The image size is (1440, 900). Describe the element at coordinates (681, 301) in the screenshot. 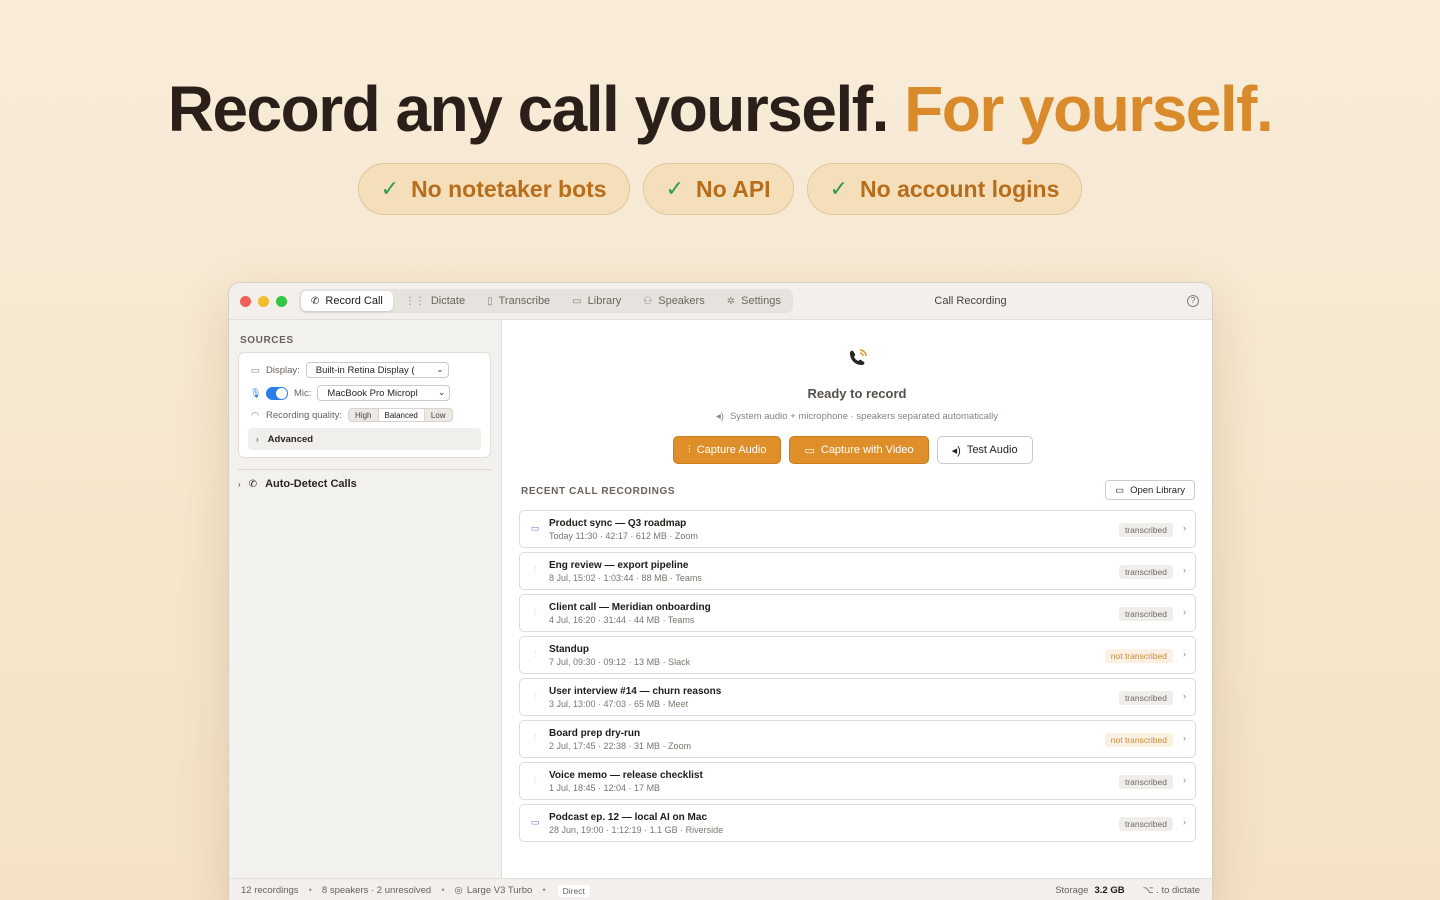

I see `tab-label: Speakers` at that location.